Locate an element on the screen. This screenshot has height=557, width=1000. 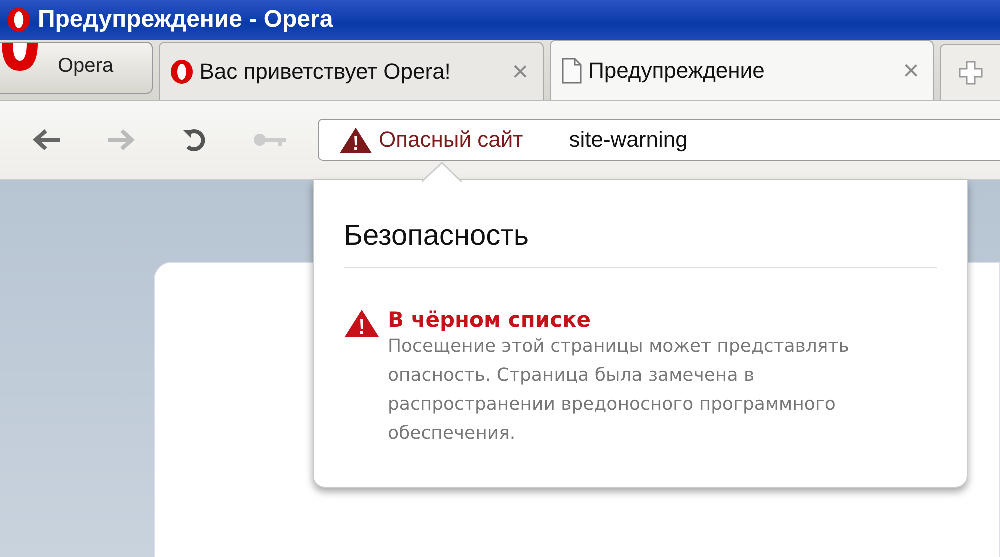
forward-icon is located at coordinates (121, 140).